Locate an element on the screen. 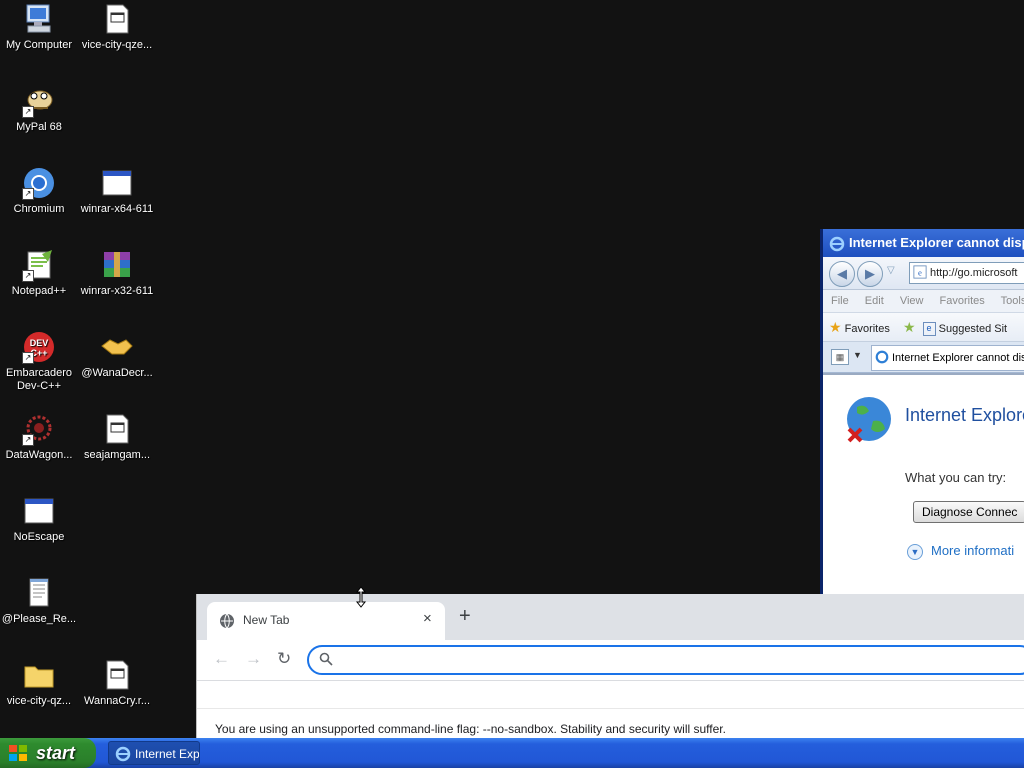 This screenshot has width=1024, height=768. desktop-icon-label: winrar-x32-611 is located at coordinates (117, 291).